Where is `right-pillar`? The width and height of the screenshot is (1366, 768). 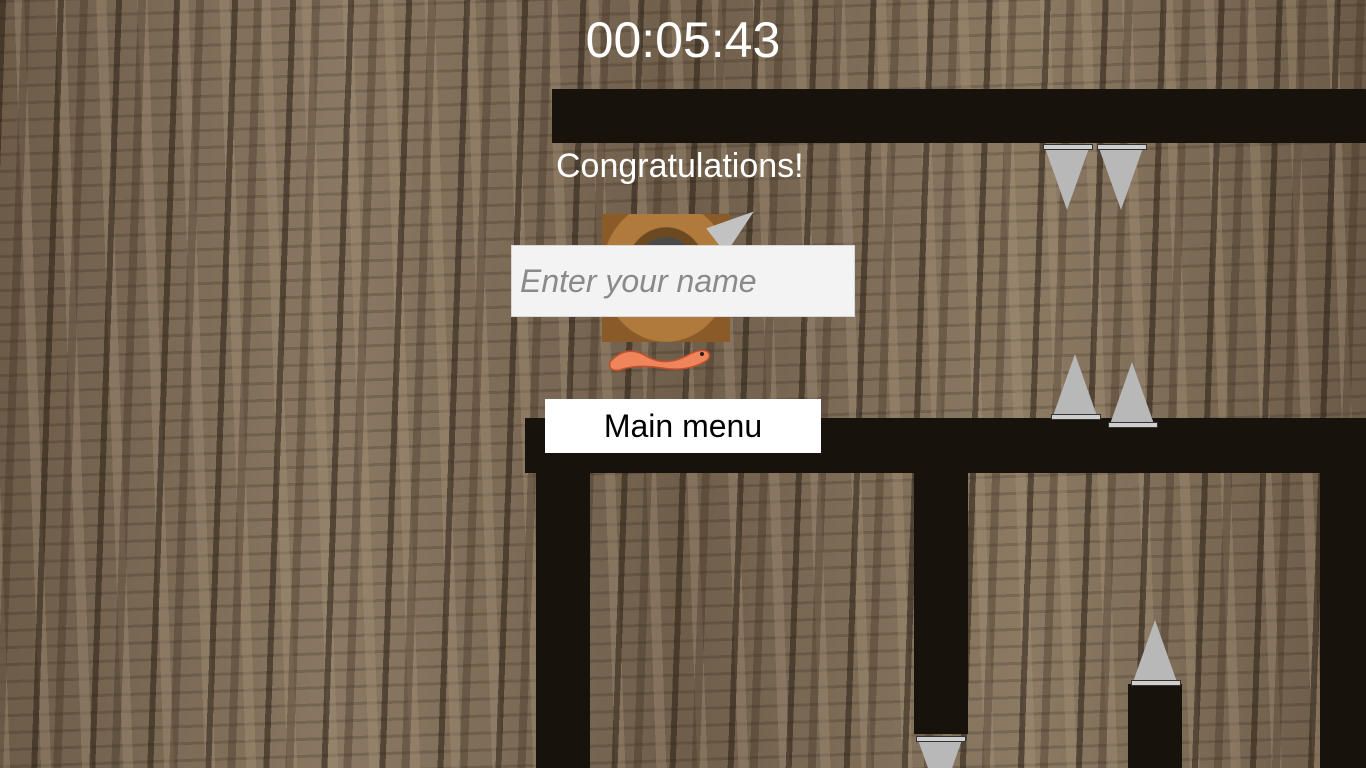
right-pillar is located at coordinates (1343, 619).